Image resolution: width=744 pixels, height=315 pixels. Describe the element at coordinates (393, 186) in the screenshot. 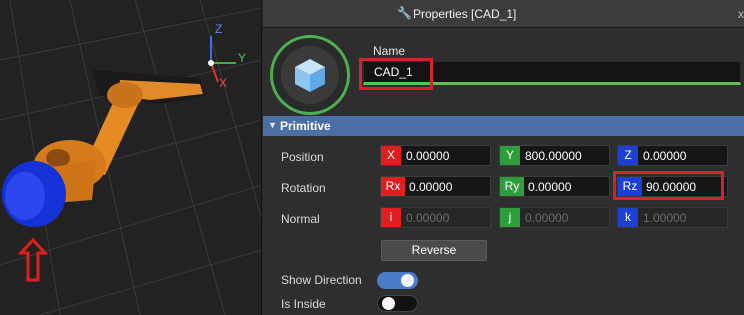

I see `rx-tag: Rx` at that location.